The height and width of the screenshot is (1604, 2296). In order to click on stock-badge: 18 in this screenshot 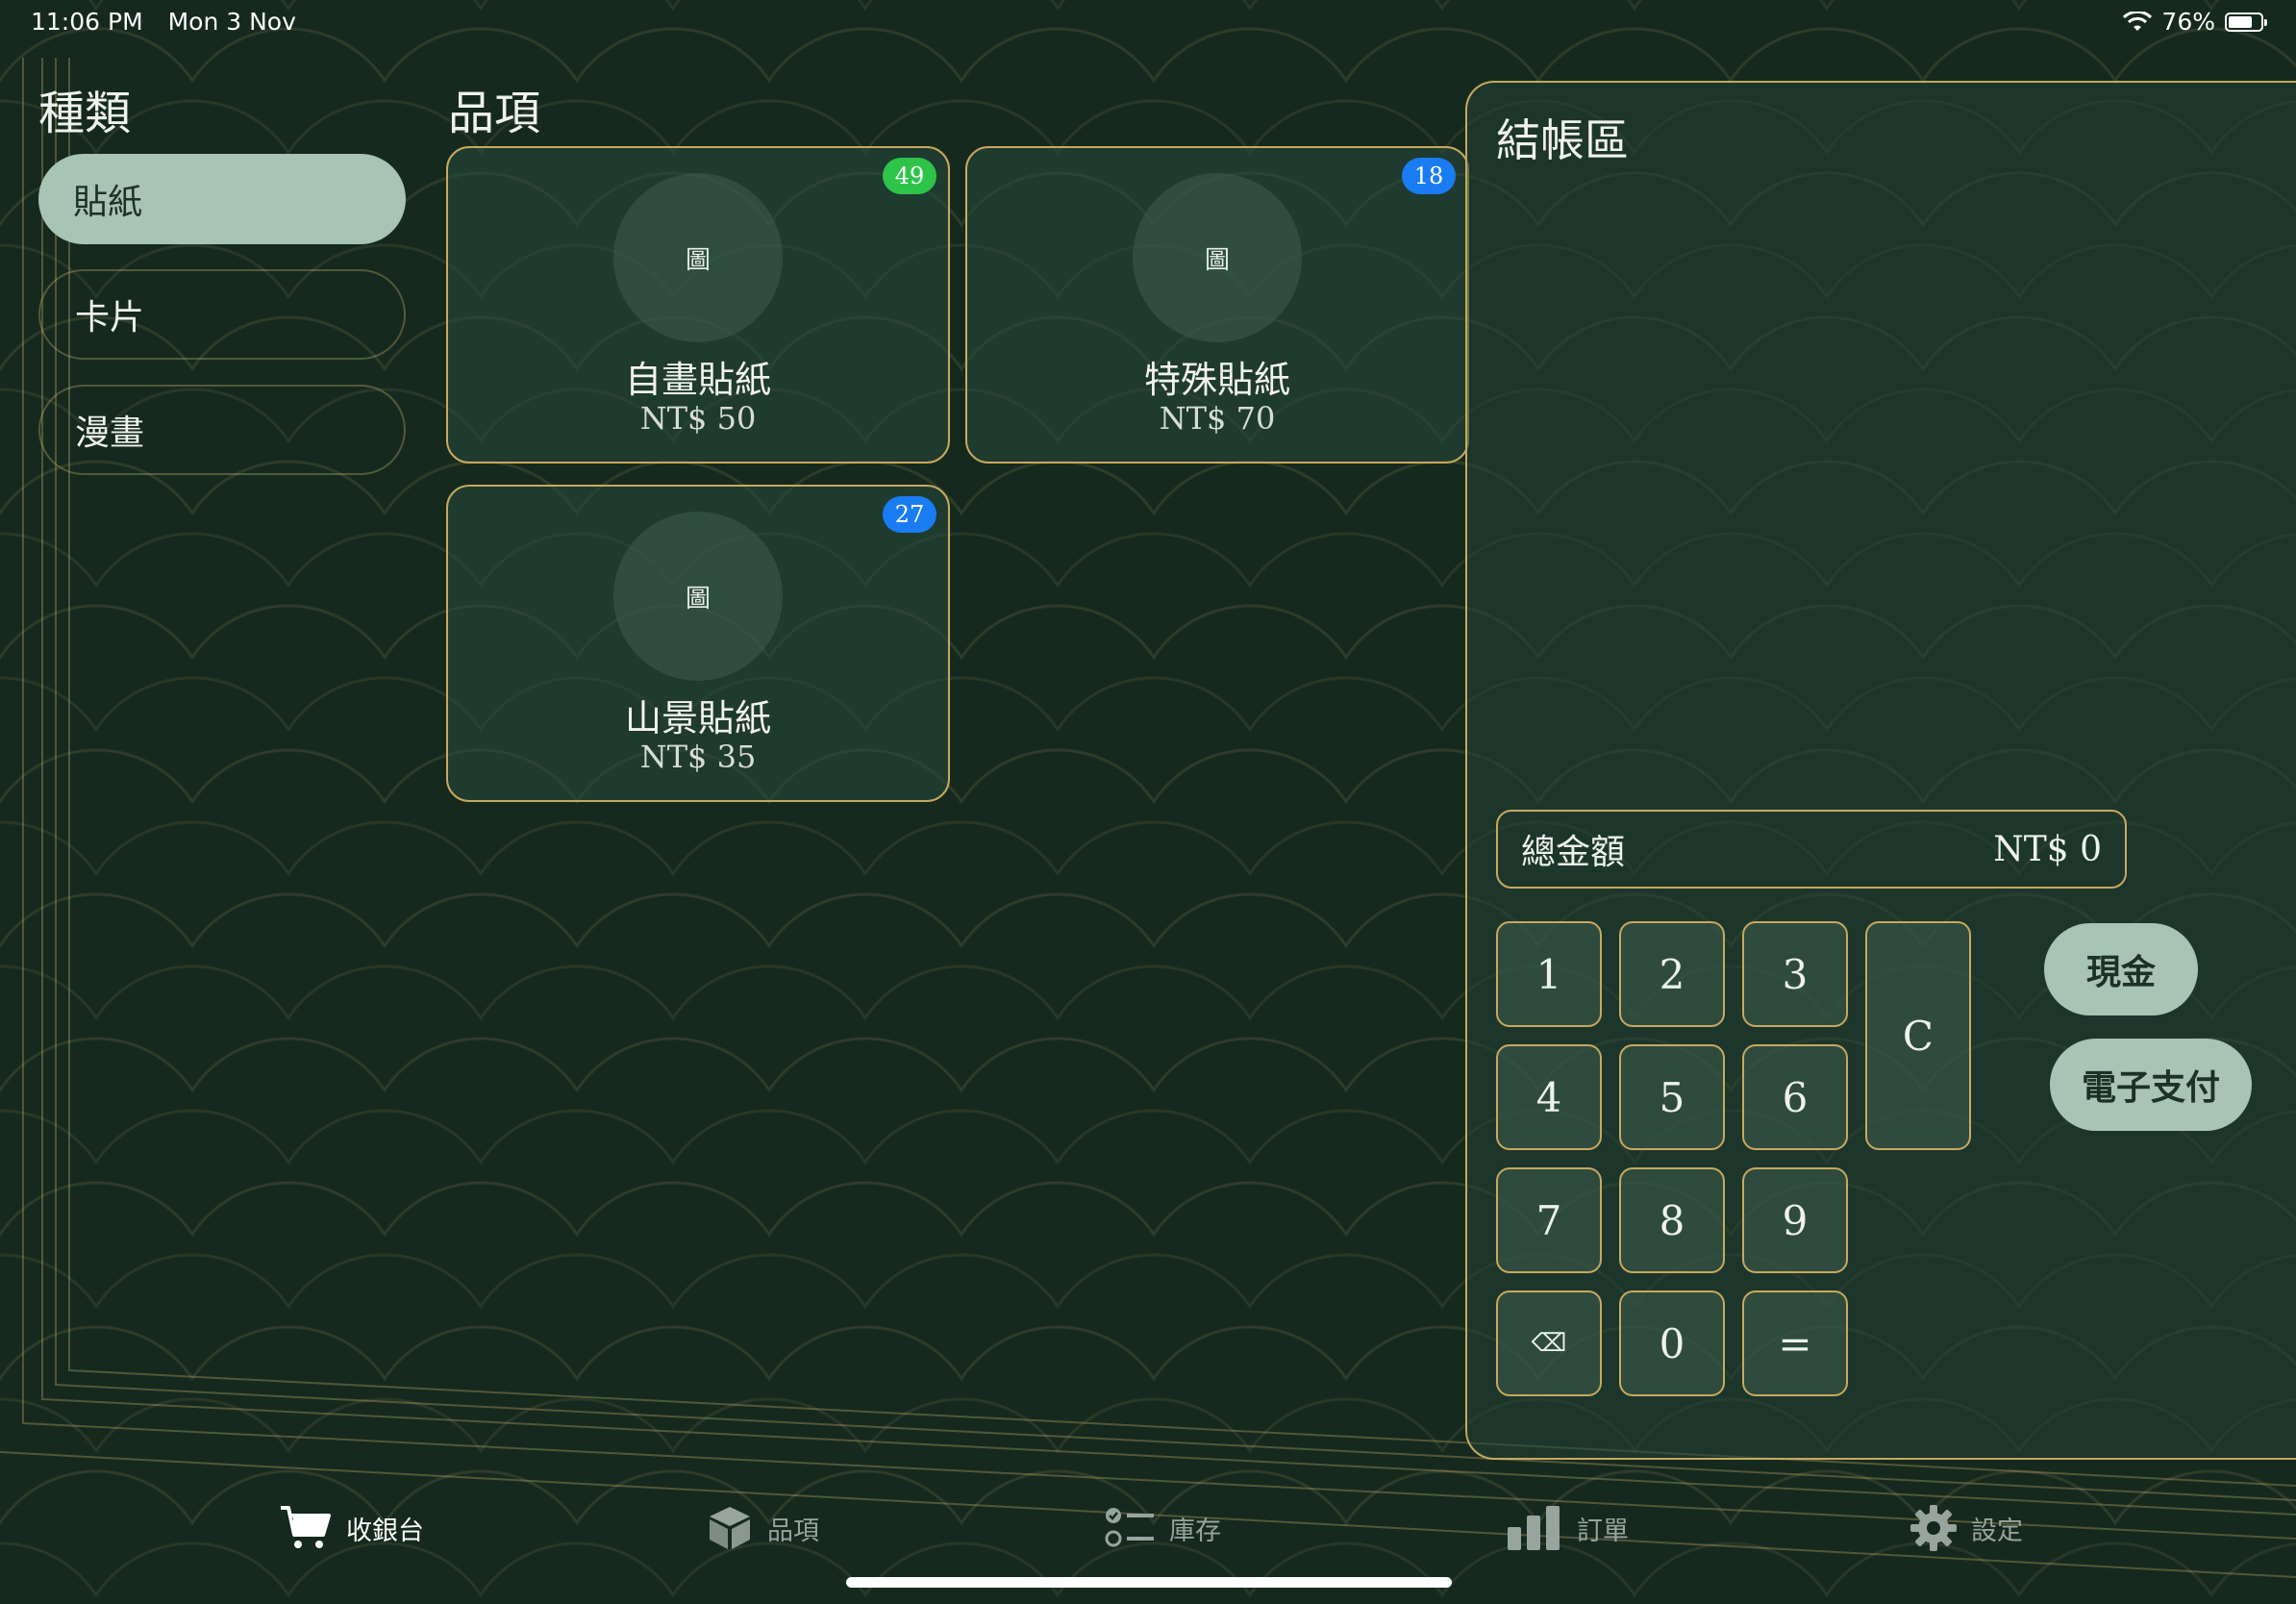, I will do `click(1429, 176)`.